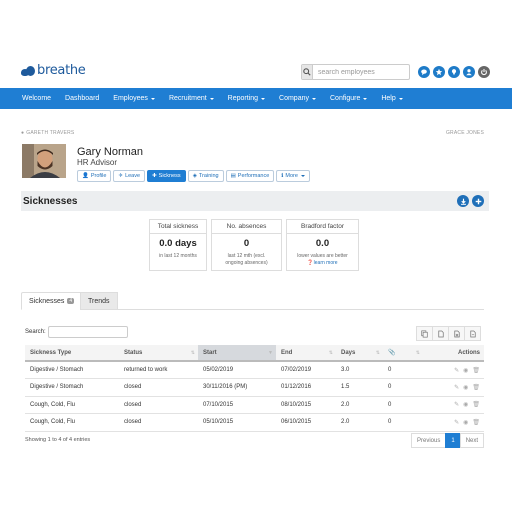 The image size is (512, 512). I want to click on copy-icon, so click(424, 333).